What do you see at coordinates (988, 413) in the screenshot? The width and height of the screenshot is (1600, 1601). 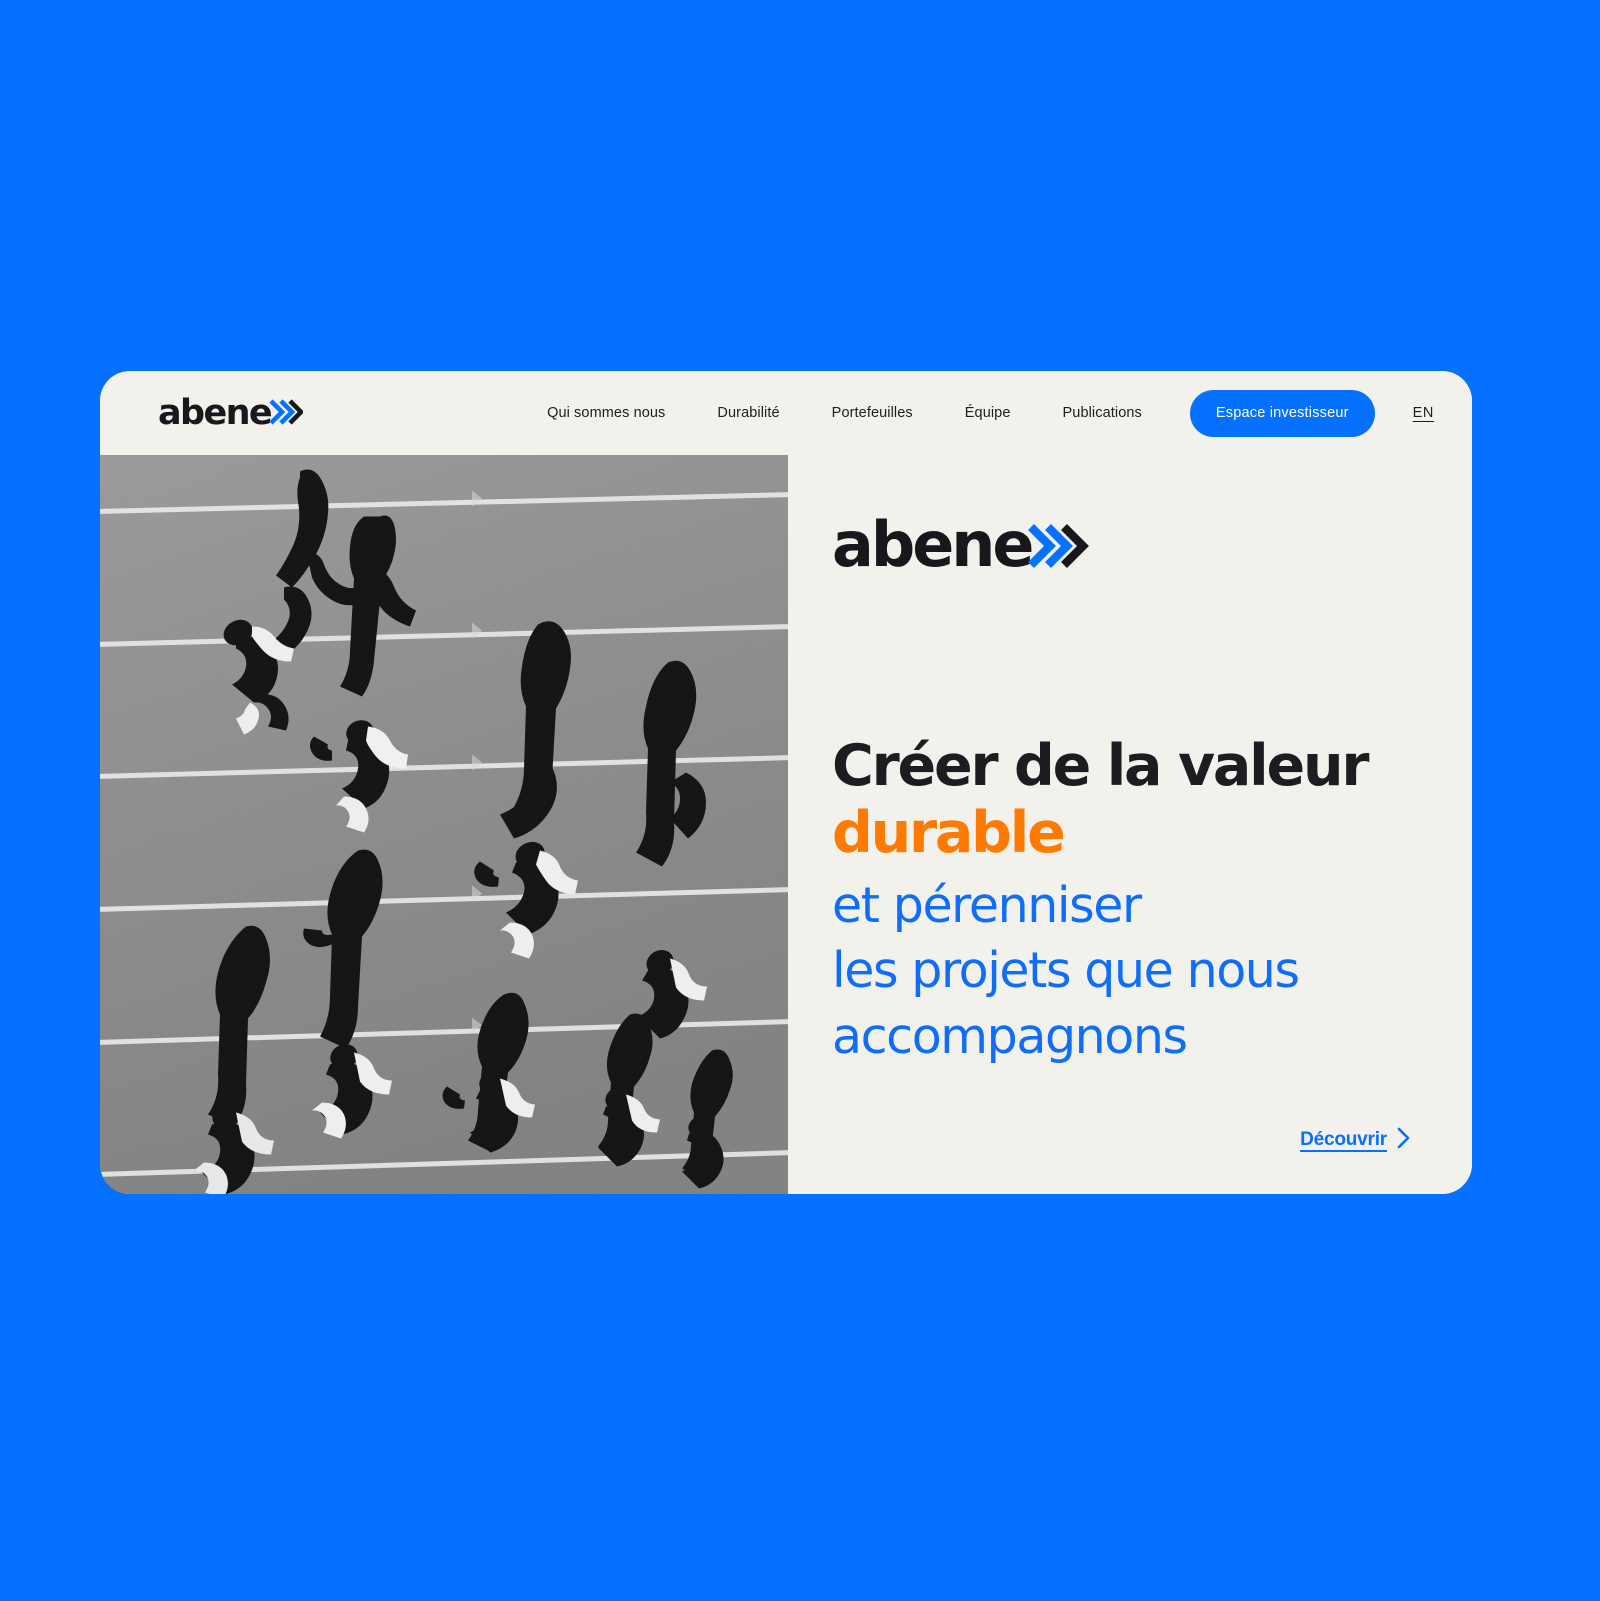 I see `nav-item-equipe: Équipe` at bounding box center [988, 413].